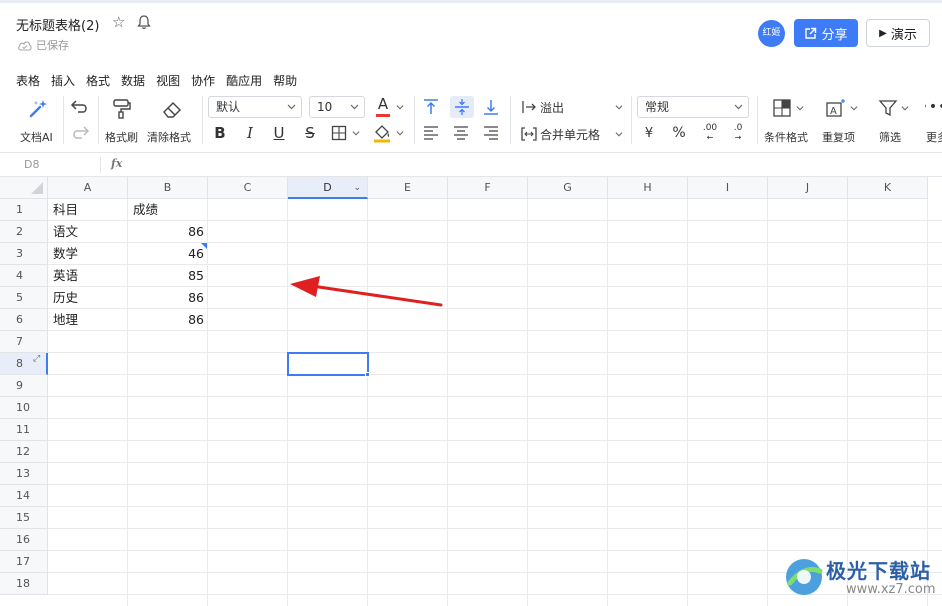 The width and height of the screenshot is (942, 606). Describe the element at coordinates (408, 188) in the screenshot. I see `column-header-e: E` at that location.